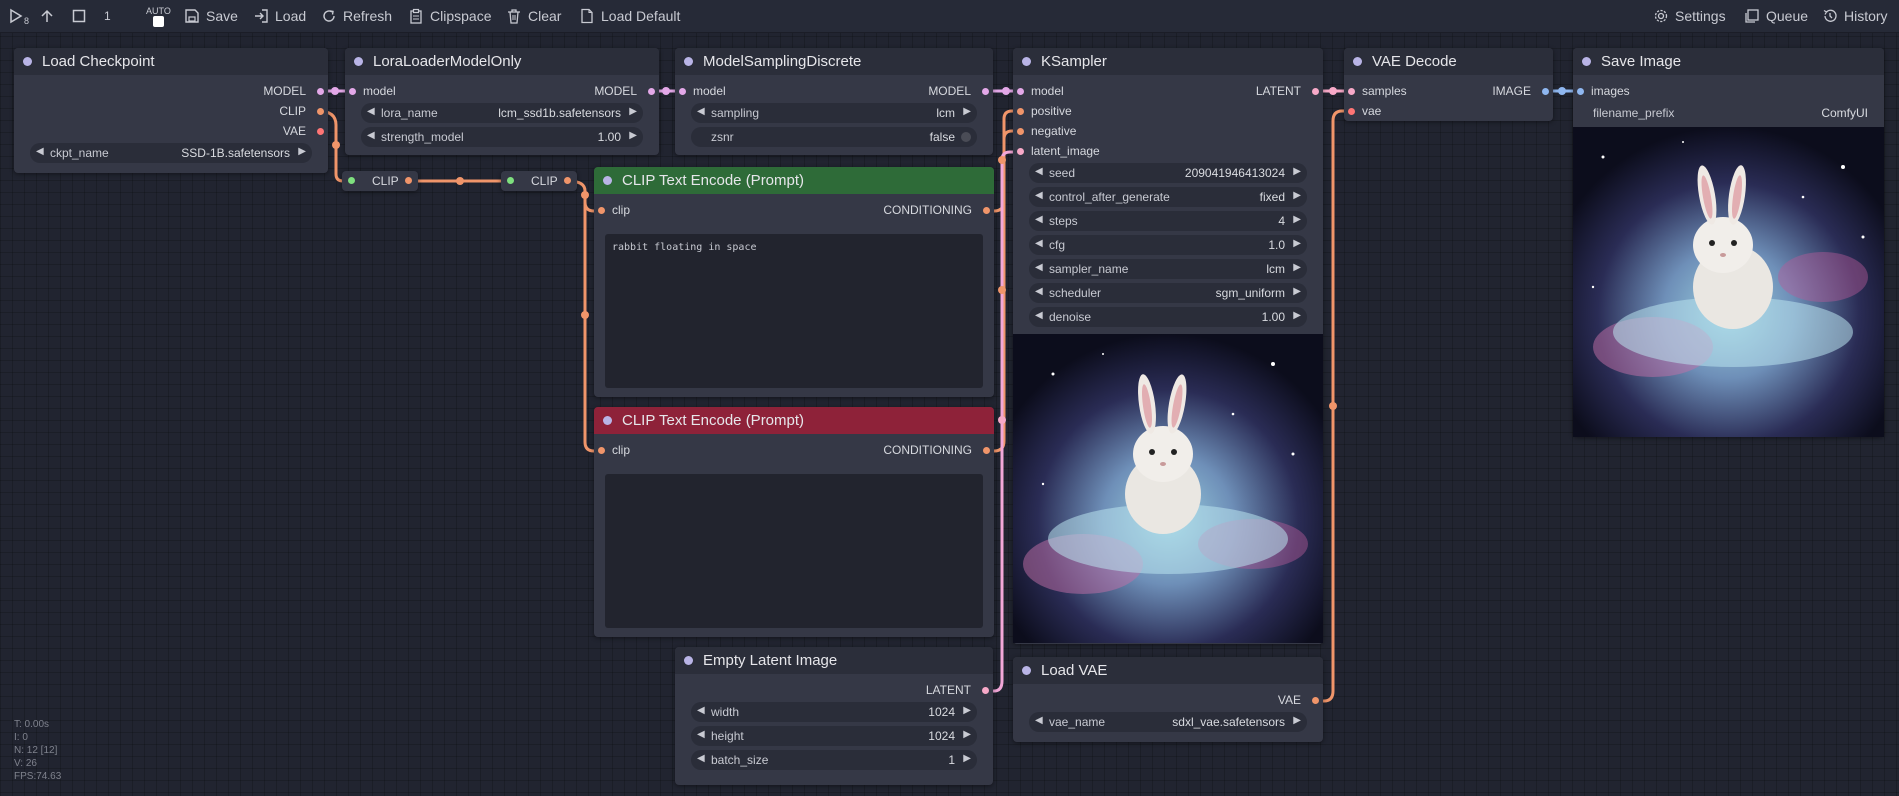  Describe the element at coordinates (502, 113) in the screenshot. I see `lora-name-combo: ◀ lora_name lcm_ssd1b.safetensors ▶` at that location.